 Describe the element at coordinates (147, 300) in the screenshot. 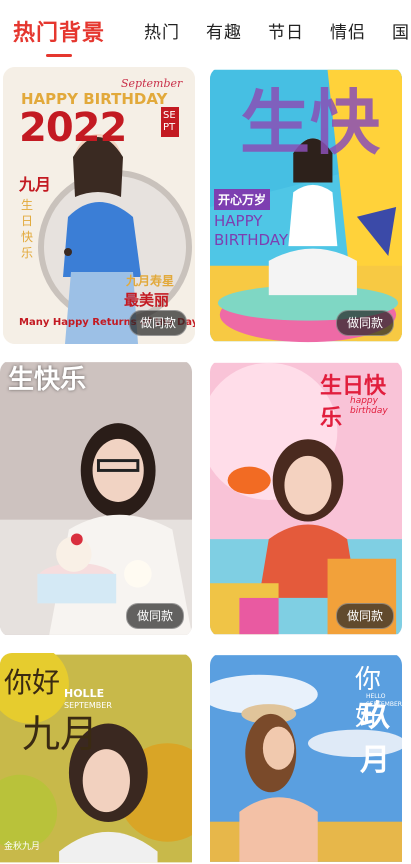

I see `card-line2: 最美丽` at that location.